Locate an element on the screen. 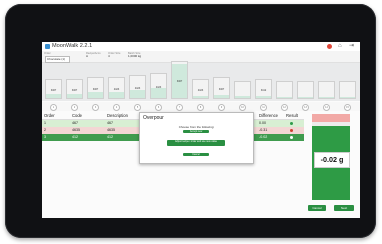 The height and width of the screenshot is (244, 382). scale-panel: -0.02 g is located at coordinates (331, 157).